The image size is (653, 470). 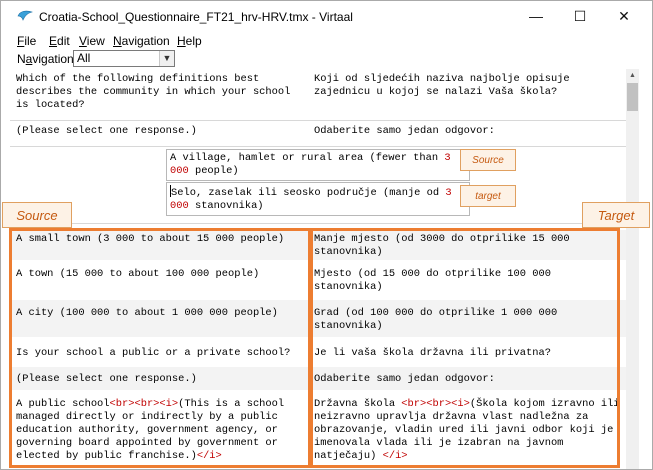 I want to click on menu-edit: Edit, so click(x=59, y=41).